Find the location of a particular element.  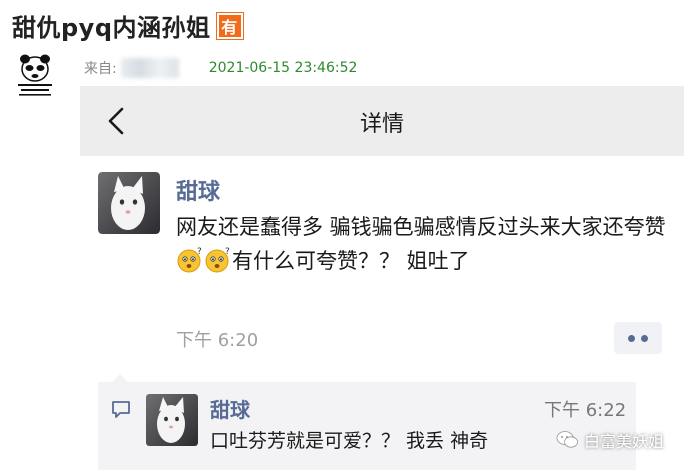

post-meta: 来自: 2021-06-15 23:46:52 is located at coordinates (220, 68).